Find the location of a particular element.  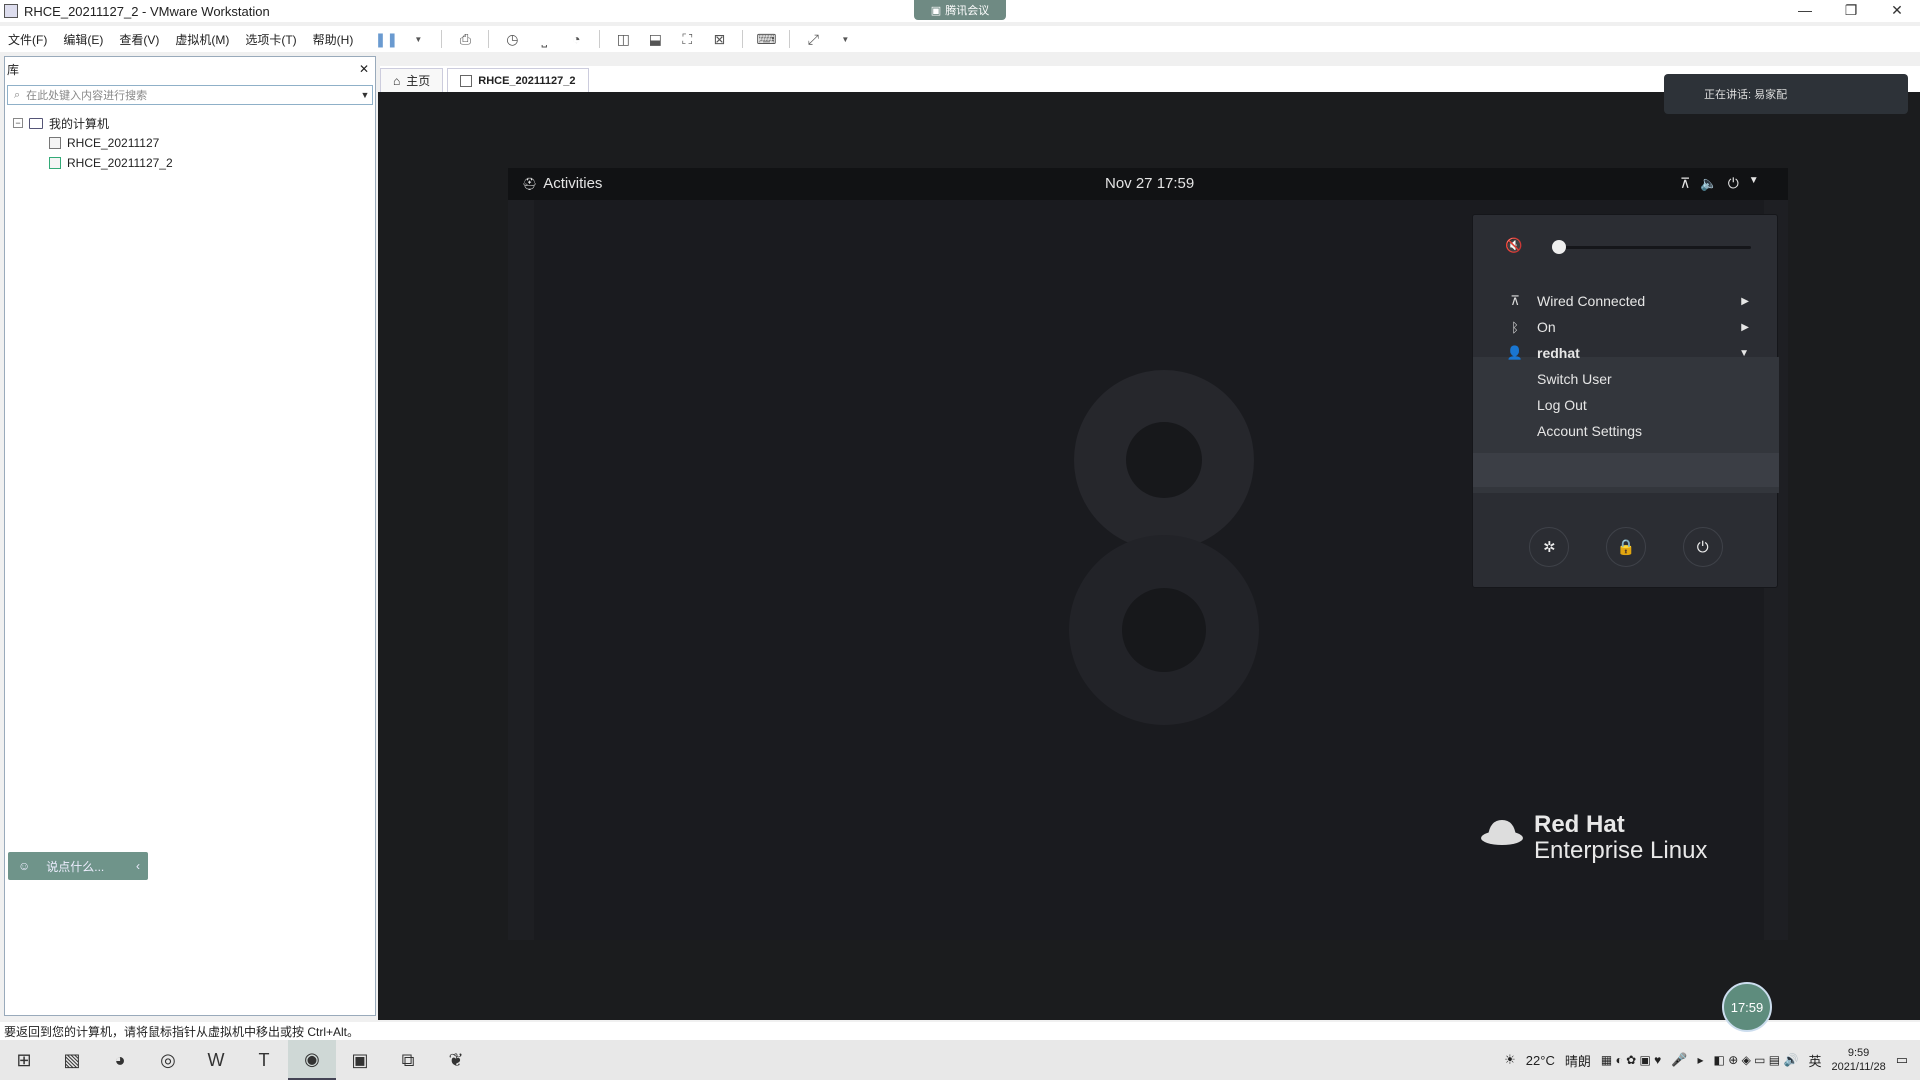

taskbar-photos: ▣ is located at coordinates (360, 1060).